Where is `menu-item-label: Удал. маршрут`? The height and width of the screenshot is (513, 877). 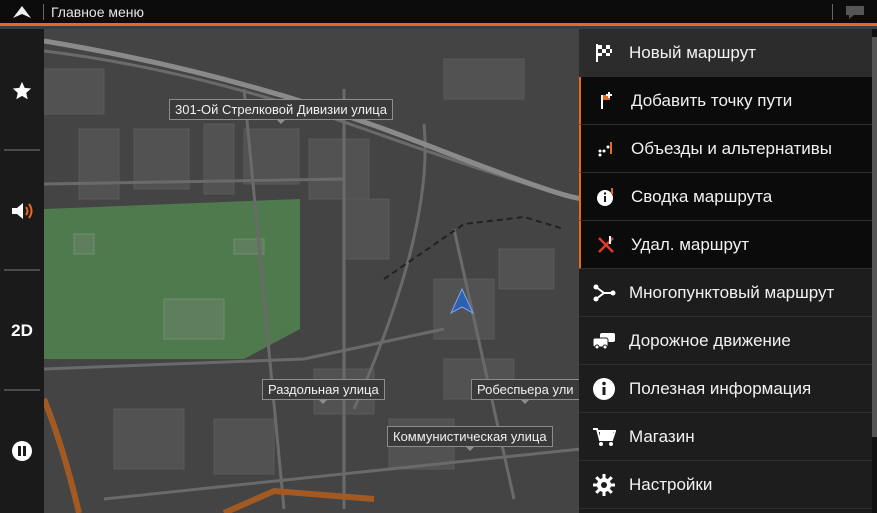
menu-item-label: Удал. маршрут is located at coordinates (690, 244).